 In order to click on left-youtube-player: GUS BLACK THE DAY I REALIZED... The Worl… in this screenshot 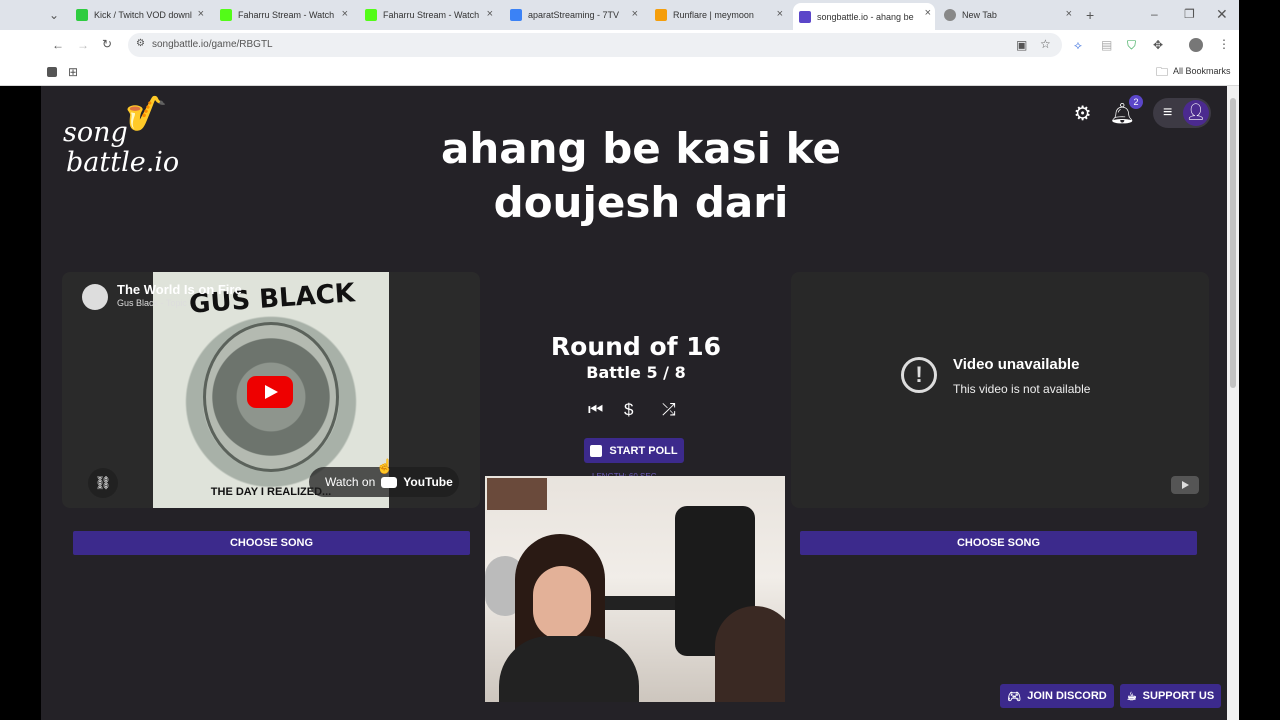, I will do `click(271, 390)`.